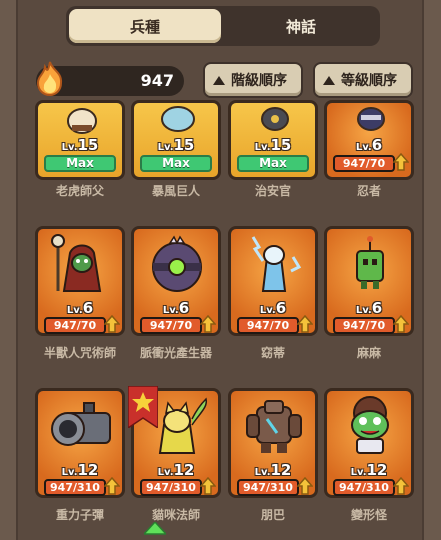 The image size is (441, 540). Describe the element at coordinates (82, 121) in the screenshot. I see `tiger-master-icon` at that location.